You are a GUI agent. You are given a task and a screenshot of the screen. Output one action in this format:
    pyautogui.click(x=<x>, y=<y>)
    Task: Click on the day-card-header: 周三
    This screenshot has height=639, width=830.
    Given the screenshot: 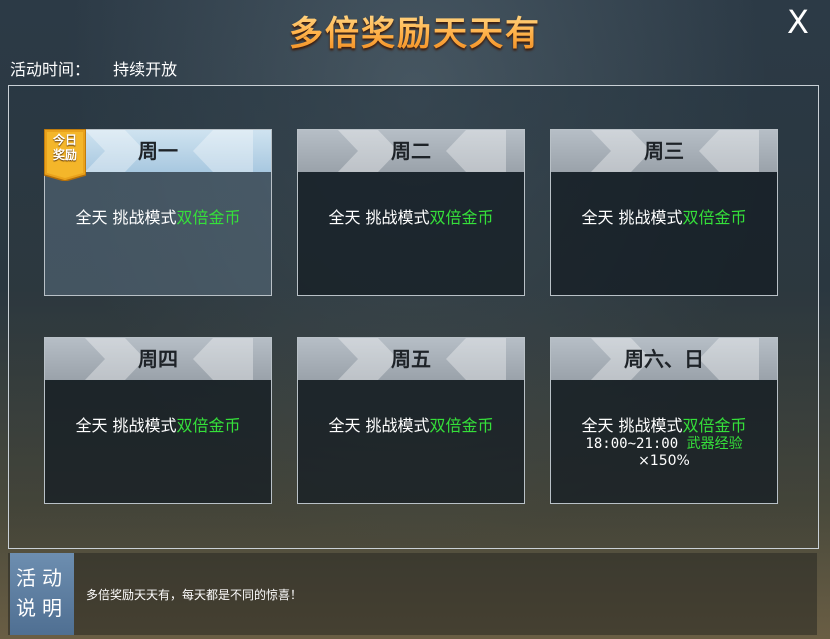 What is the action you would take?
    pyautogui.click(x=664, y=151)
    